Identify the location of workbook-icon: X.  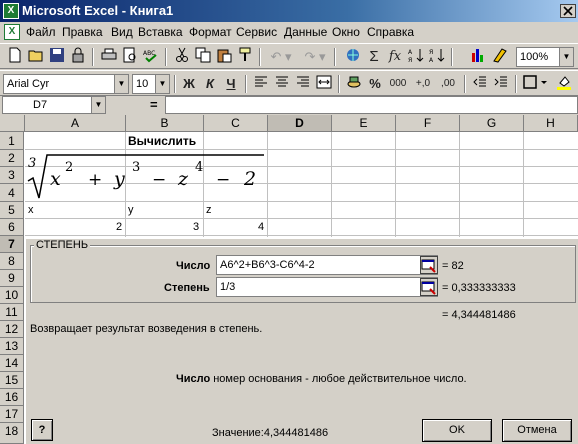
(12, 32).